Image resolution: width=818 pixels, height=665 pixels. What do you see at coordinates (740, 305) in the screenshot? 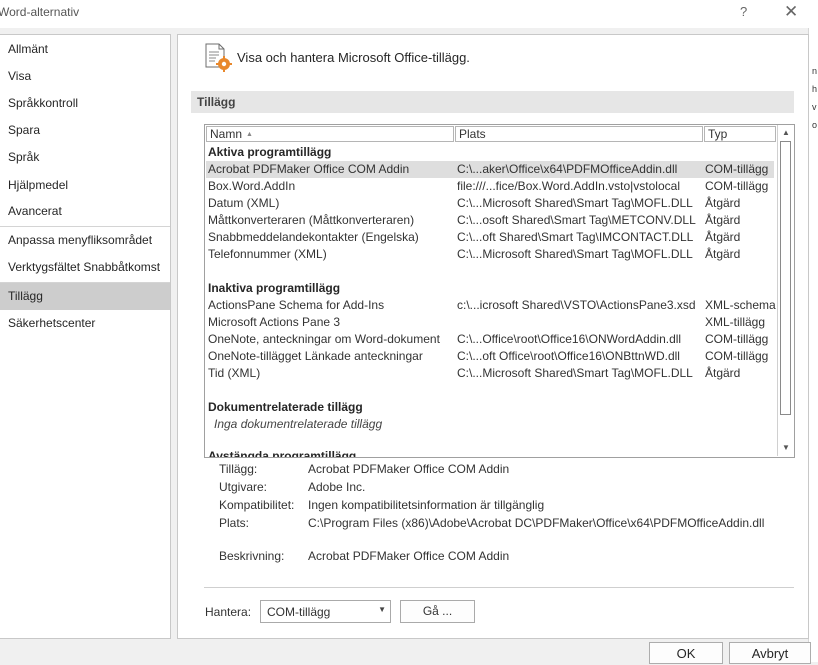
I see `cell-type: XML-schema` at bounding box center [740, 305].